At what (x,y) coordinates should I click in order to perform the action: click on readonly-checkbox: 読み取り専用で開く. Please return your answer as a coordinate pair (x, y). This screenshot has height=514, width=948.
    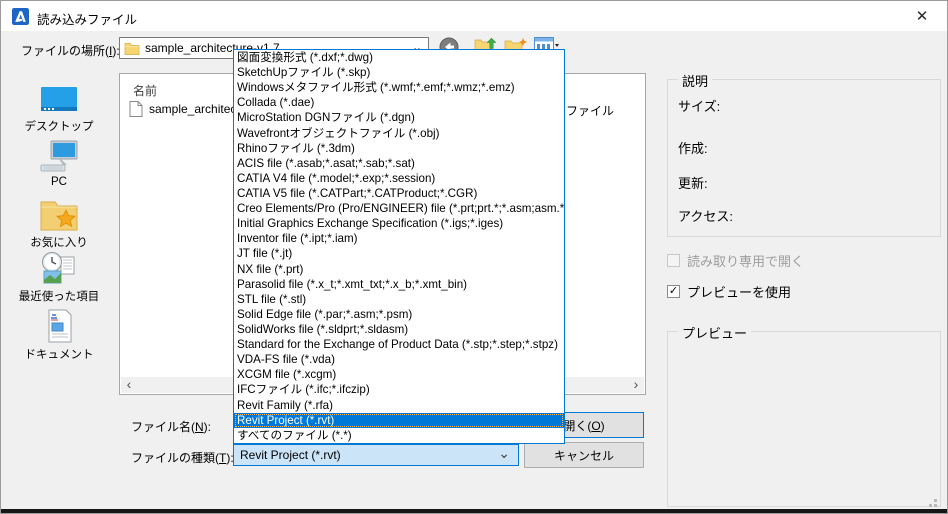
    Looking at the image, I should click on (735, 260).